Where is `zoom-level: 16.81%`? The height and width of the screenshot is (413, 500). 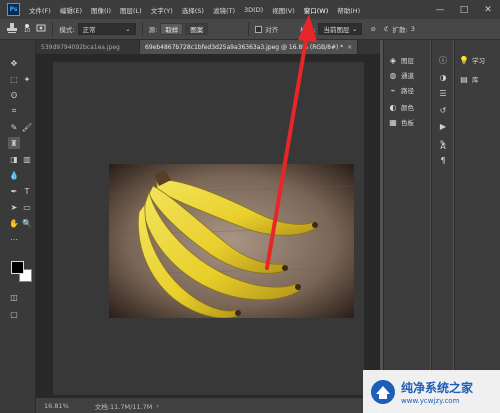
zoom-level: 16.81% is located at coordinates (56, 406).